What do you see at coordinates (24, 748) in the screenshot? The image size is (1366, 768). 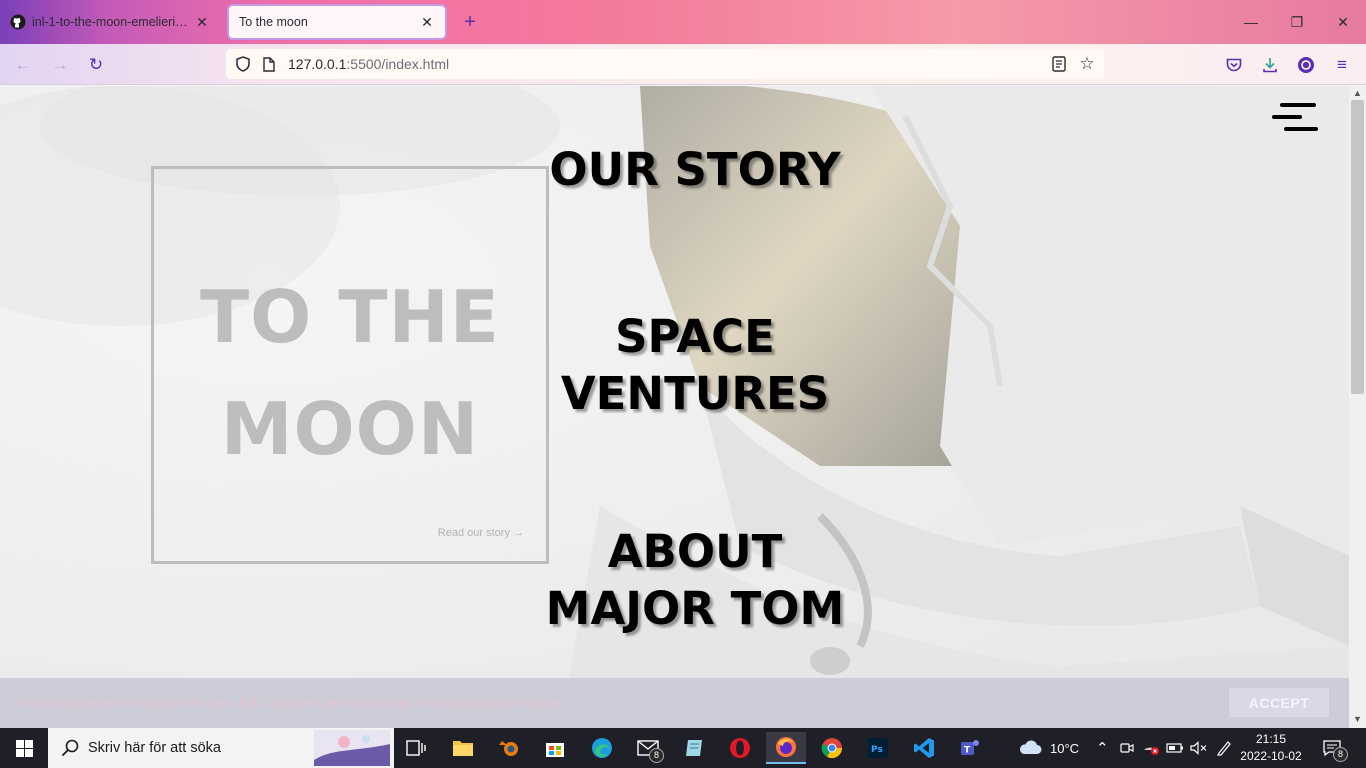 I see `windows-start-icon` at bounding box center [24, 748].